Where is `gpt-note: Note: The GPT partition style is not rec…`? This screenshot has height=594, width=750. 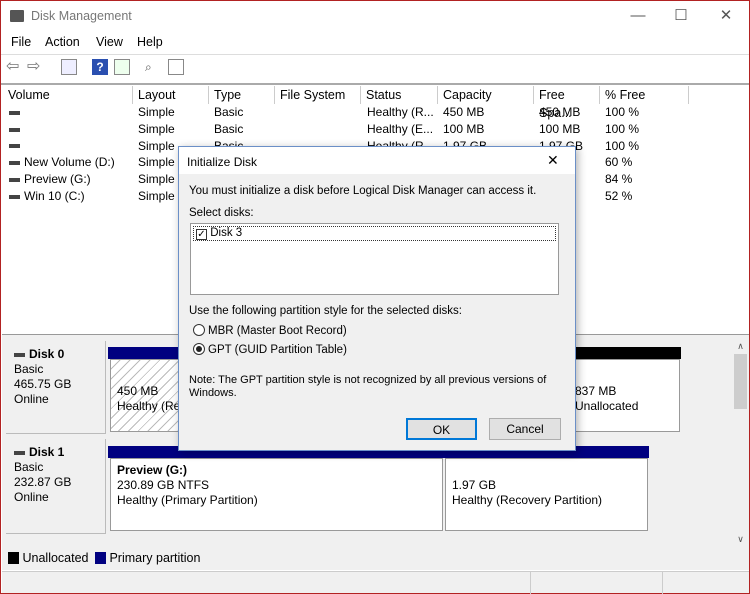 gpt-note: Note: The GPT partition style is not rec… is located at coordinates (368, 386).